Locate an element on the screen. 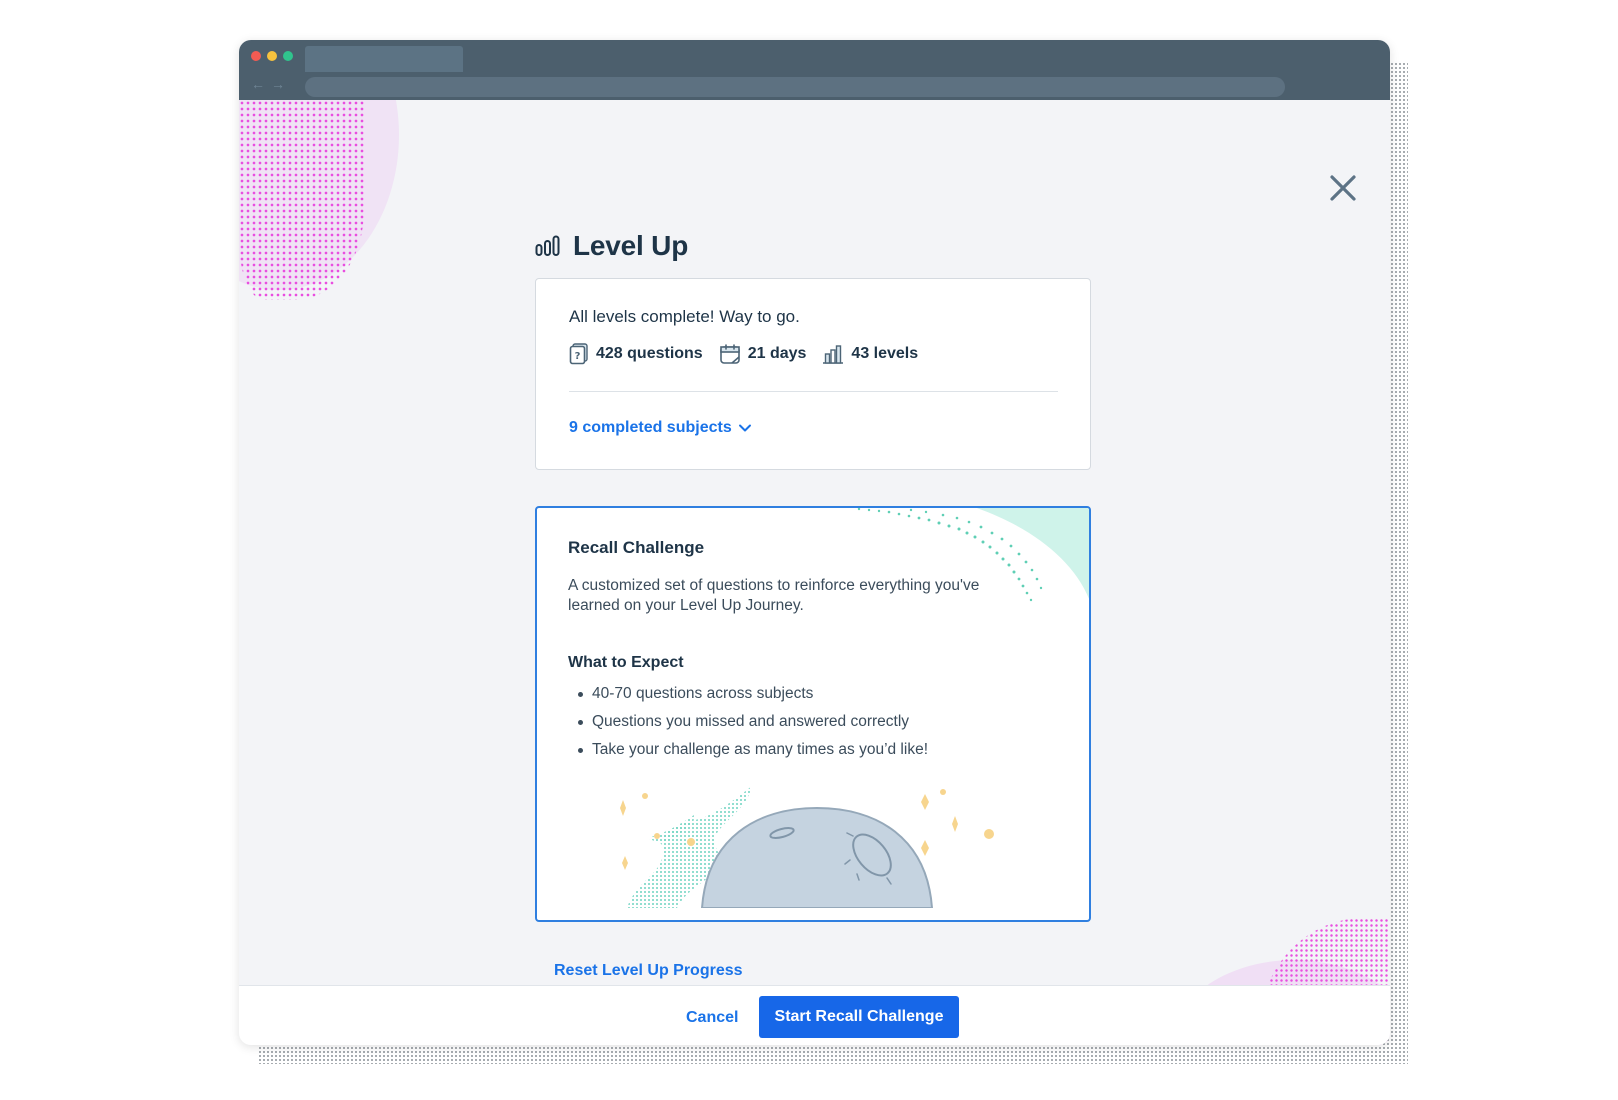  moon-illustration is located at coordinates (807, 847).